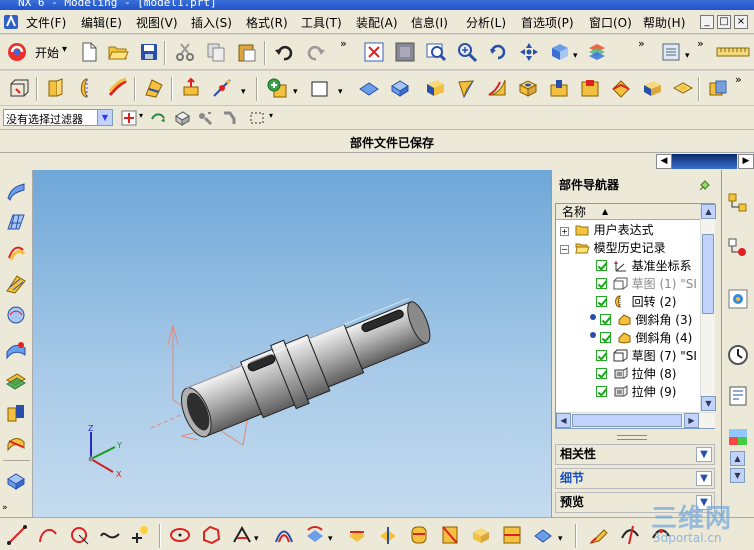 The image size is (754, 550). What do you see at coordinates (718, 88) in the screenshot?
I see `thicken-icon` at bounding box center [718, 88].